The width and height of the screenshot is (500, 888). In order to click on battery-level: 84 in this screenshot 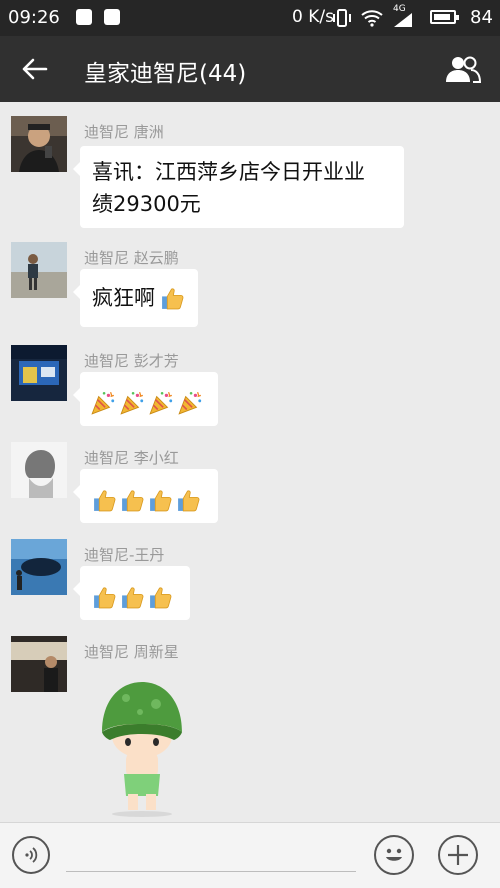, I will do `click(481, 17)`.